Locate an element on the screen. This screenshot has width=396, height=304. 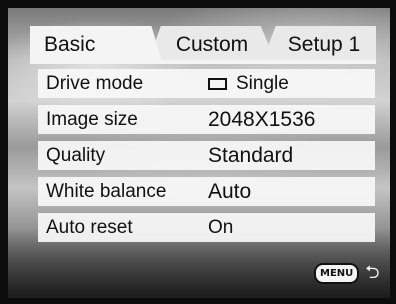
menu-tabs: Setup 1 Custom Basic is located at coordinates (203, 44).